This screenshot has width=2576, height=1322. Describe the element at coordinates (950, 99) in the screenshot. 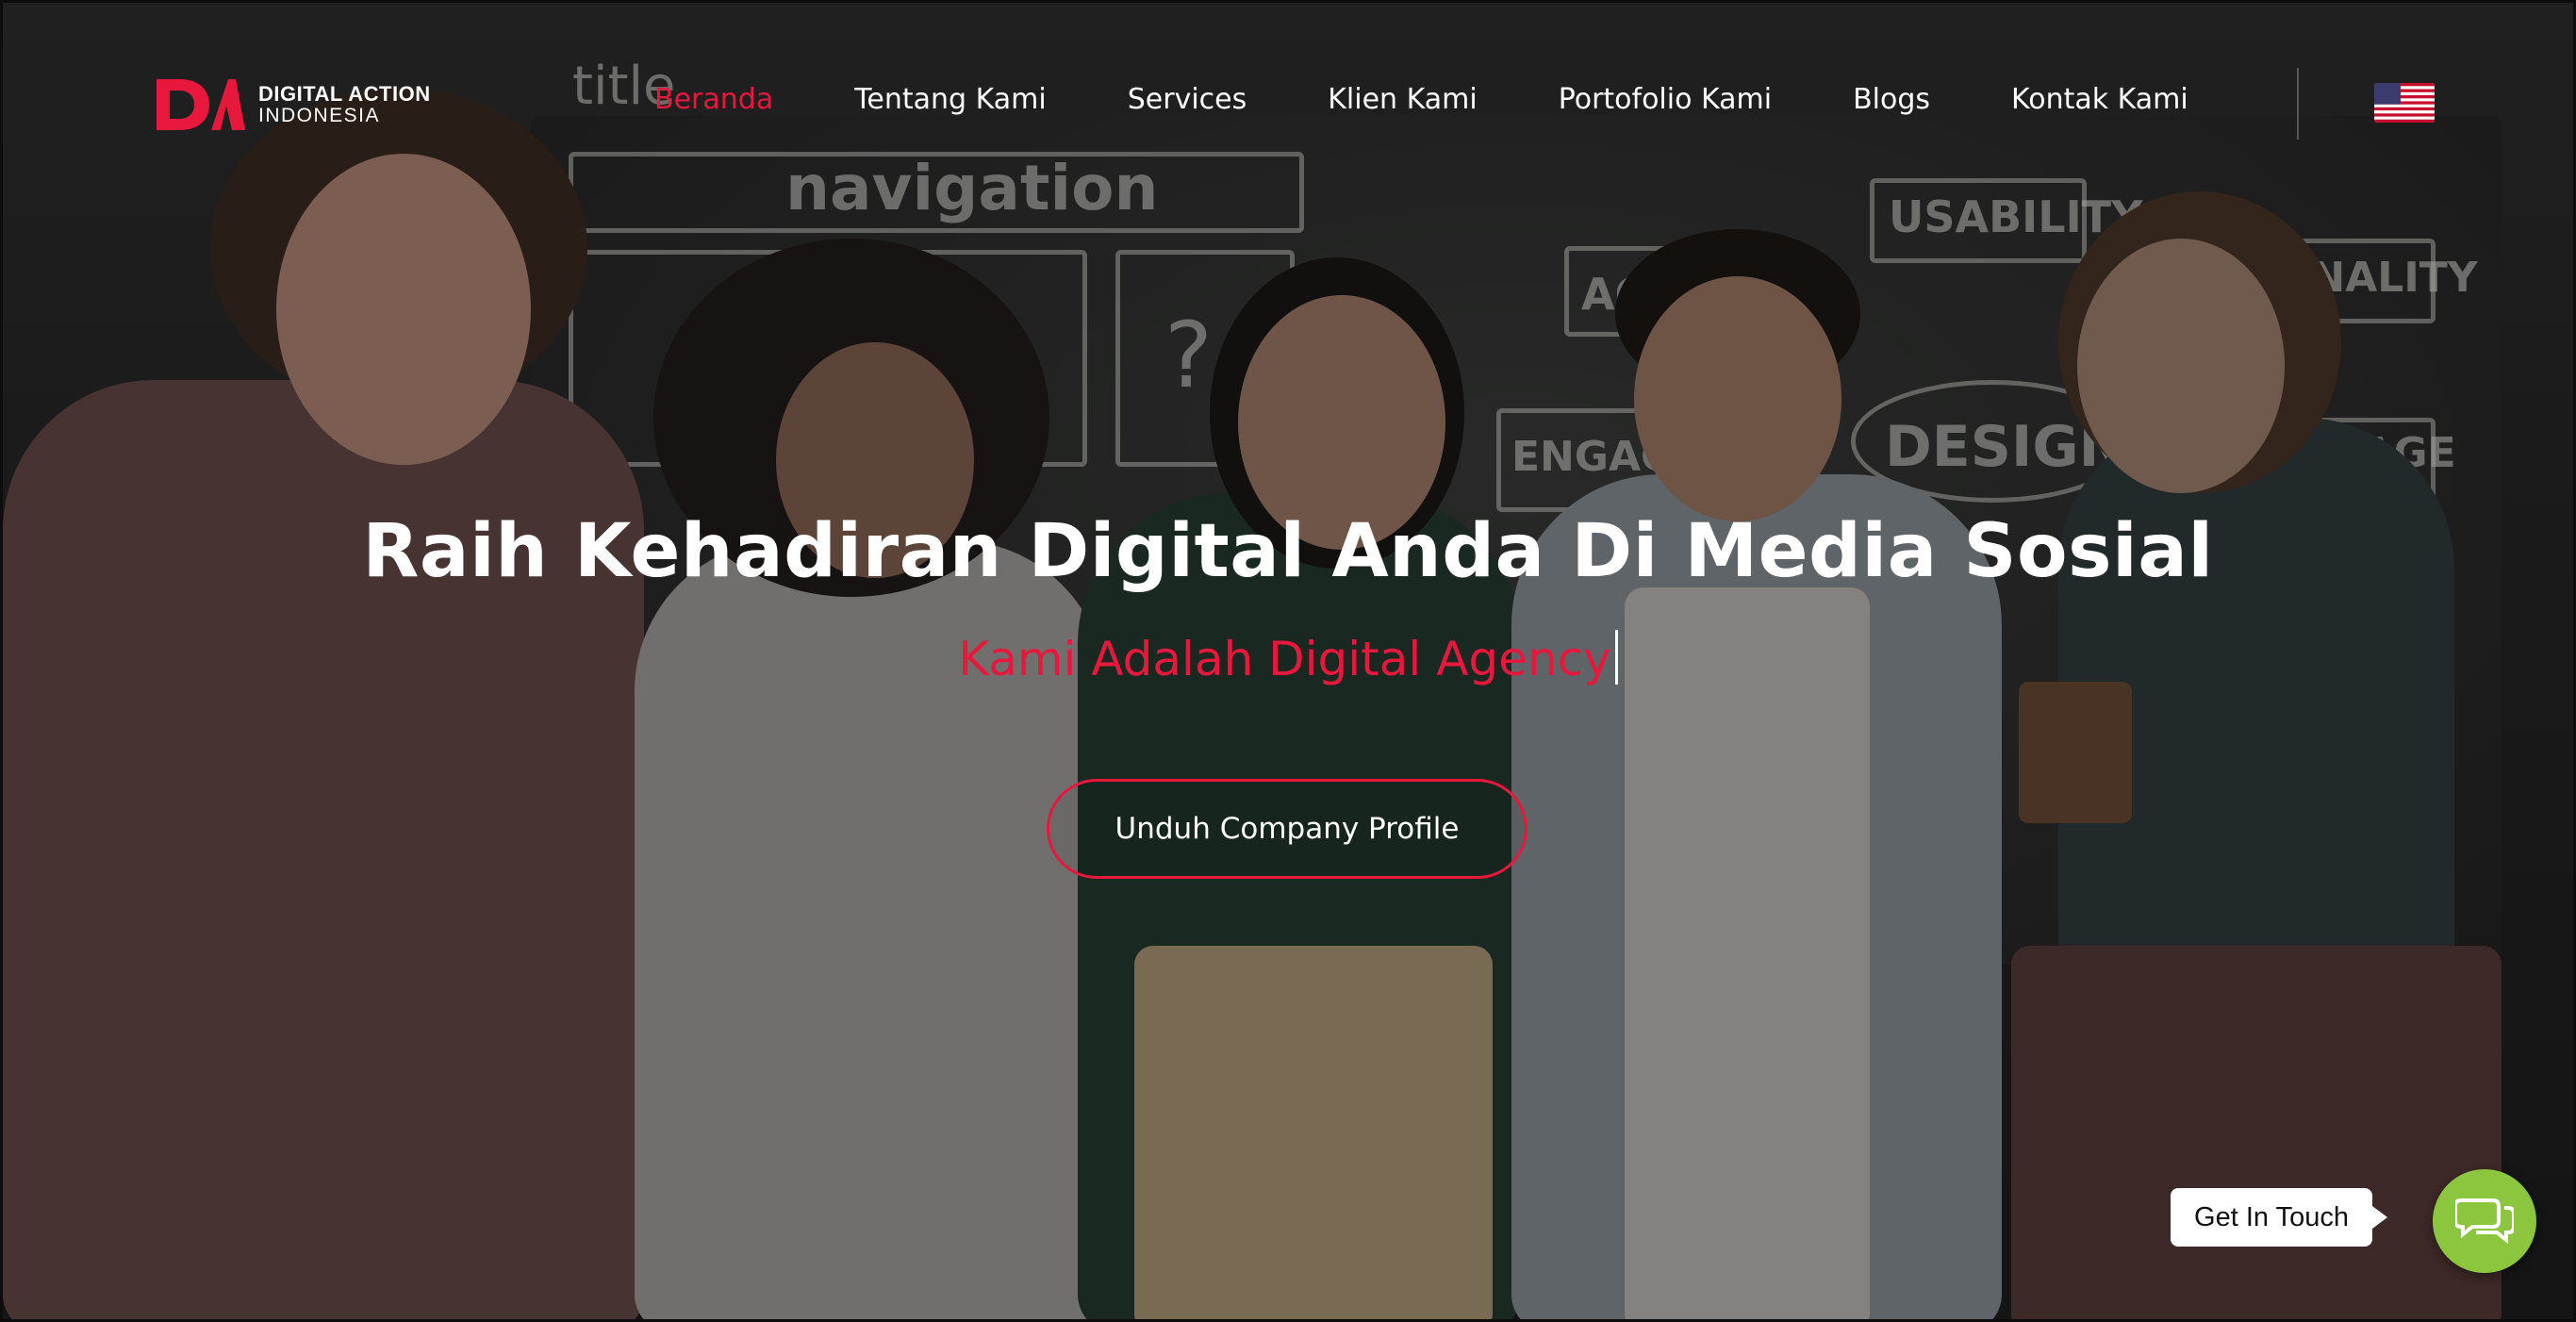

I see `nav-item-tentang-kami: Tentang Kami` at that location.